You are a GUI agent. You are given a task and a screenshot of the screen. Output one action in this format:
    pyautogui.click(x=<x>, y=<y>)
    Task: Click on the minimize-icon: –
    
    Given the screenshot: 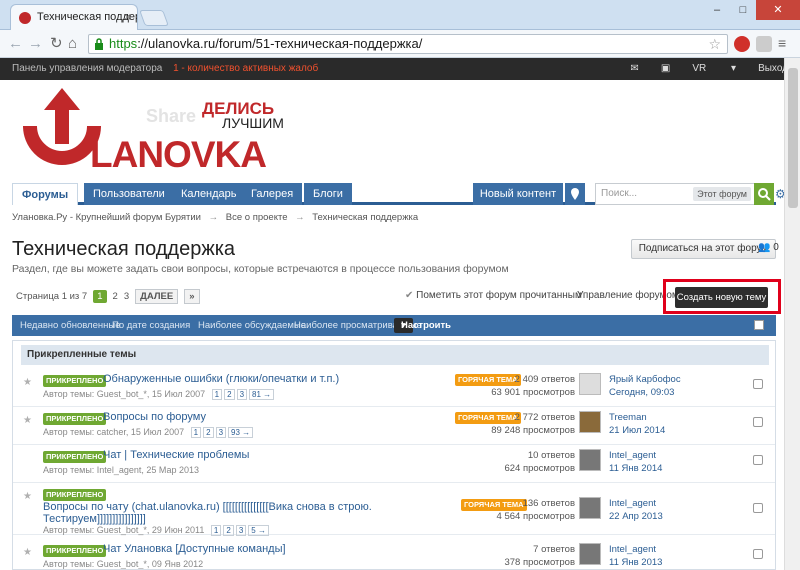 What is the action you would take?
    pyautogui.click(x=717, y=10)
    